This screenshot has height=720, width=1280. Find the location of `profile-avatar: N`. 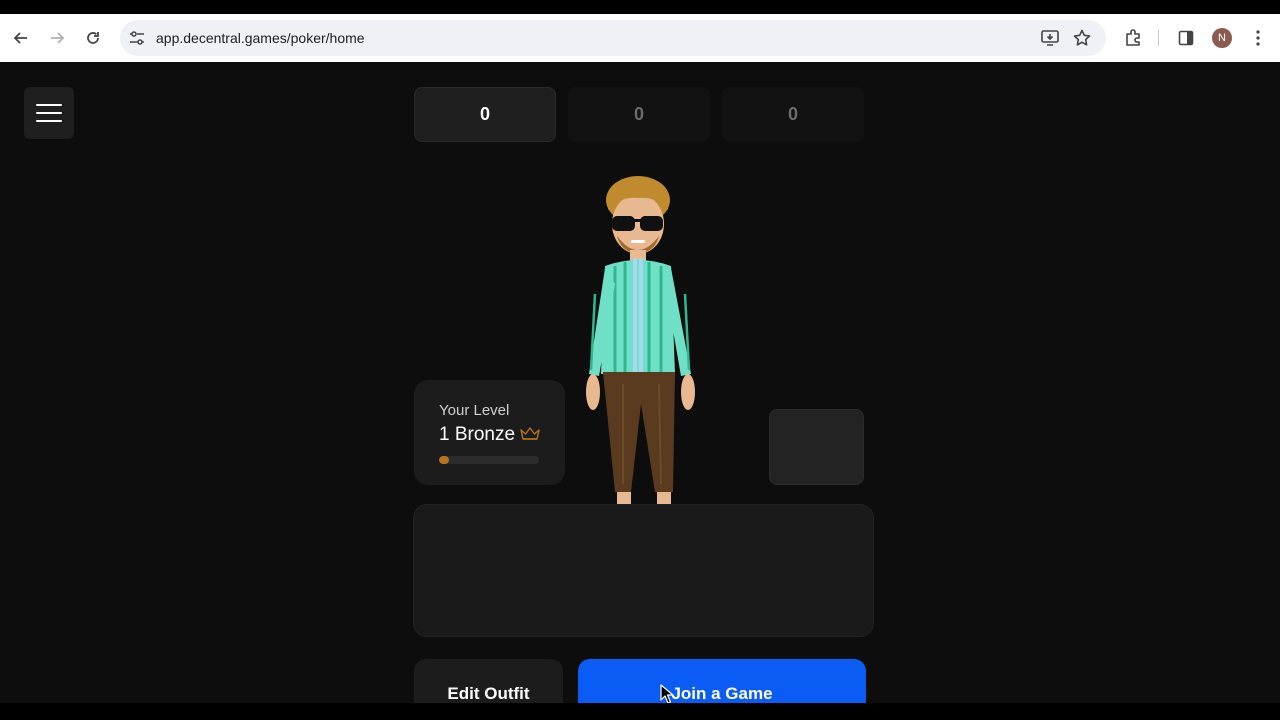

profile-avatar: N is located at coordinates (1222, 38).